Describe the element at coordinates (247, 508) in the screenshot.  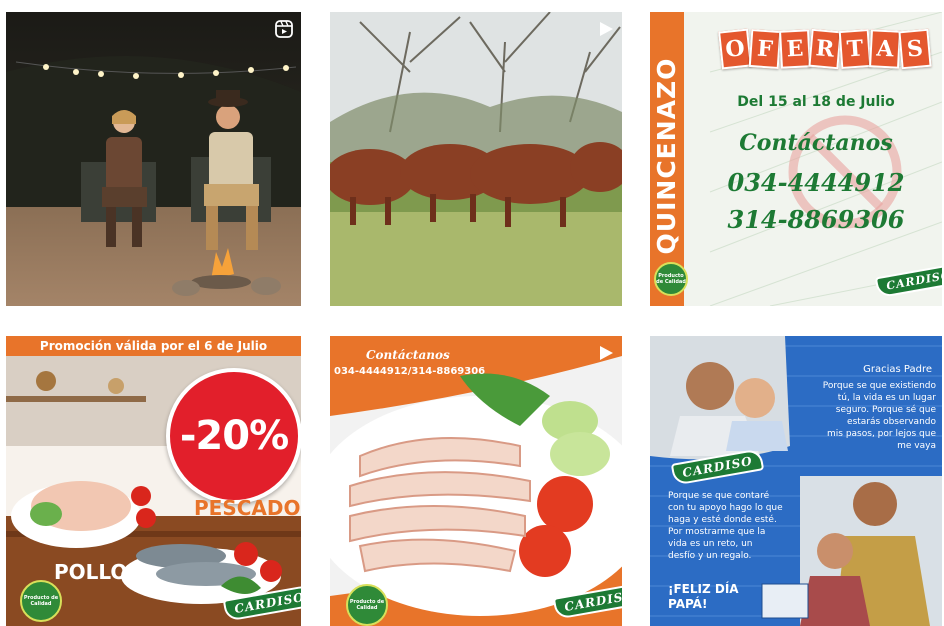
I see `fish-label: PESCADO` at that location.